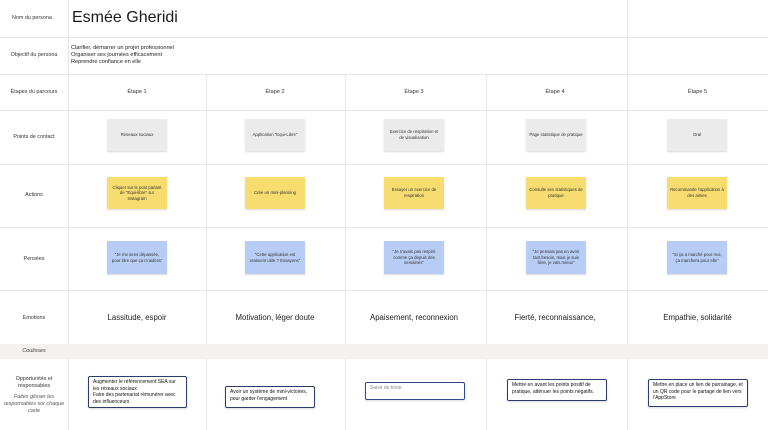 The width and height of the screenshot is (768, 430). I want to click on row-label-touchpoints: Points de contact, so click(34, 137).